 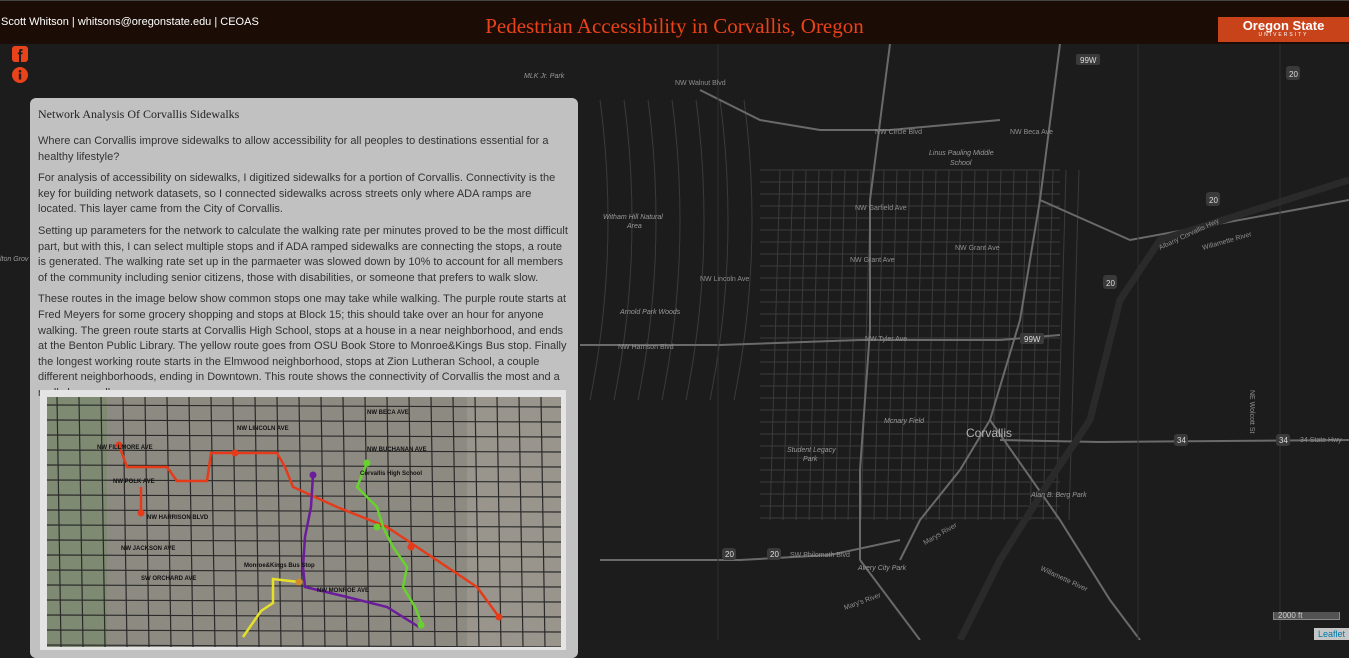 I want to click on place-label: Mcnary Field, so click(x=904, y=421).